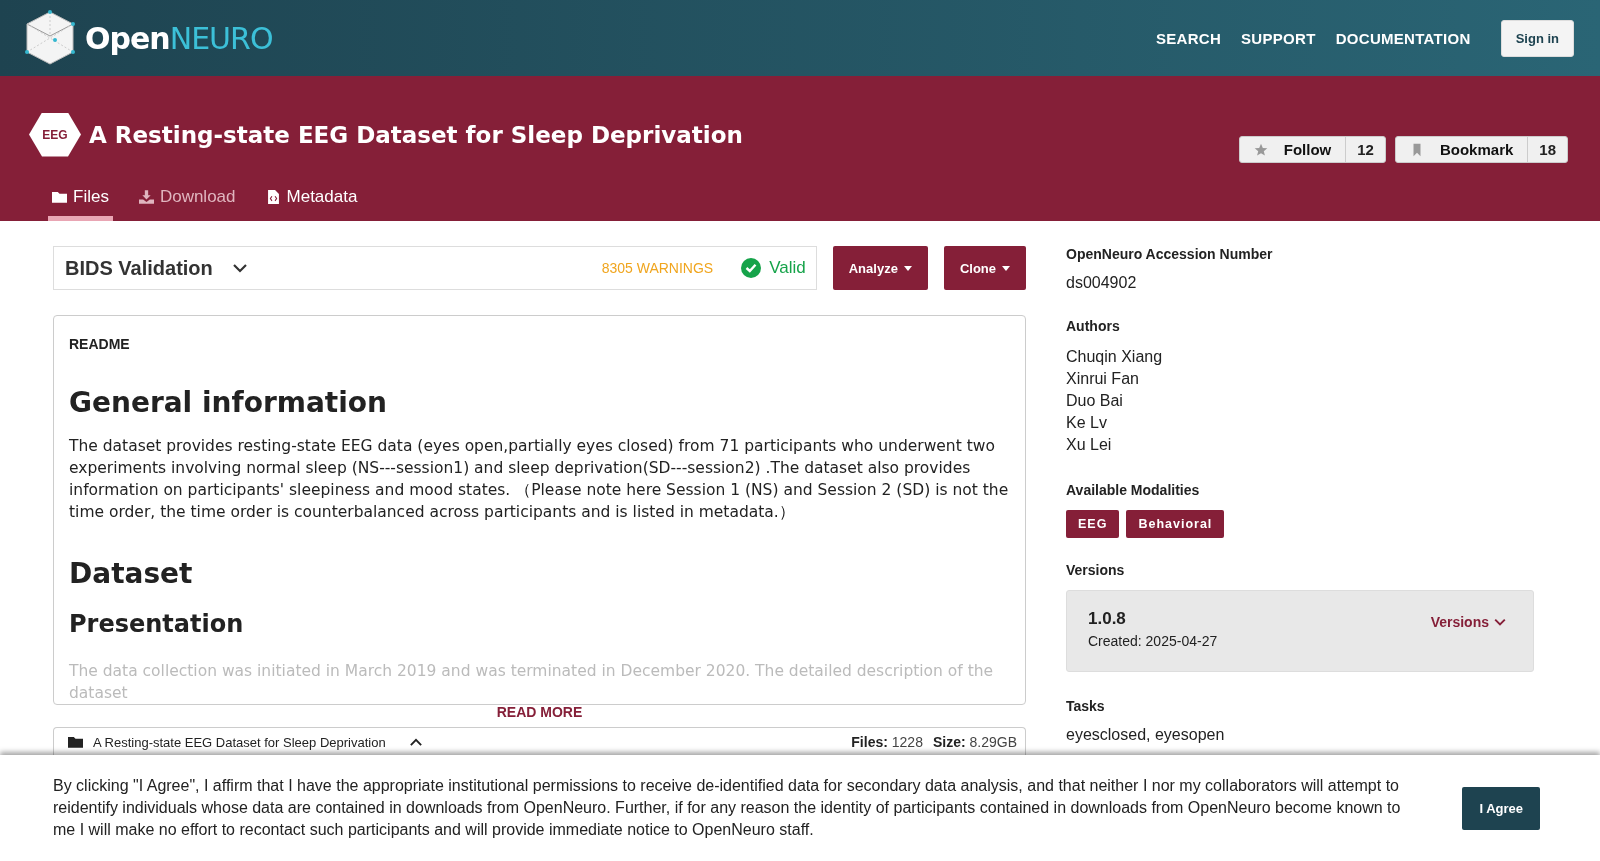 The image size is (1600, 861). Describe the element at coordinates (1086, 706) in the screenshot. I see `section-heading: Tasks` at that location.